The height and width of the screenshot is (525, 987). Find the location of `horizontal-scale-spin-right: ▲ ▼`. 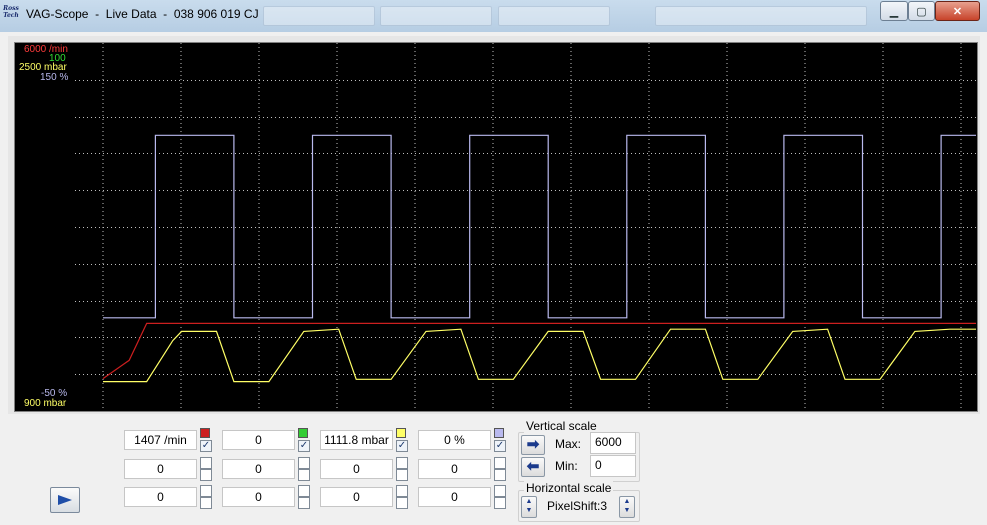

horizontal-scale-spin-right: ▲ ▼ is located at coordinates (627, 507).